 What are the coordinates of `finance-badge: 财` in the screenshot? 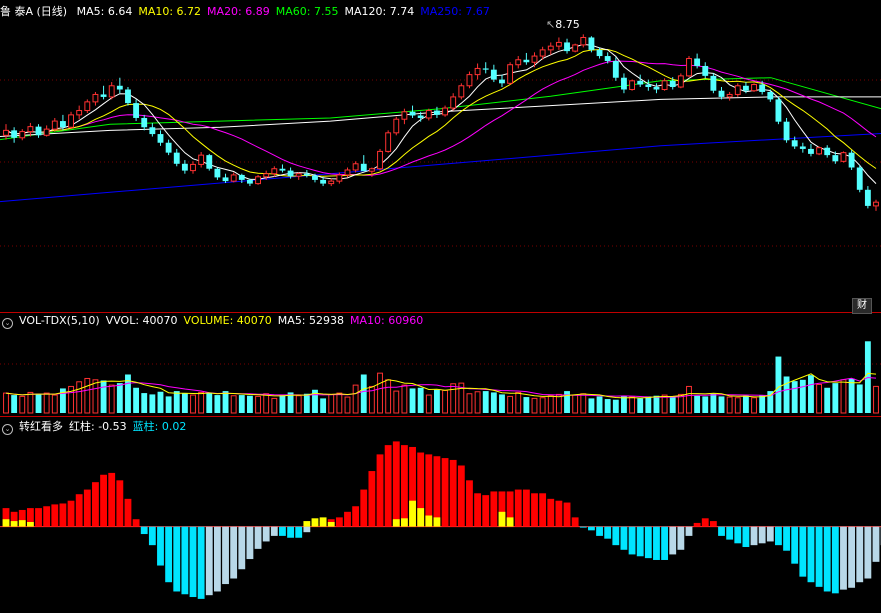 It's located at (862, 306).